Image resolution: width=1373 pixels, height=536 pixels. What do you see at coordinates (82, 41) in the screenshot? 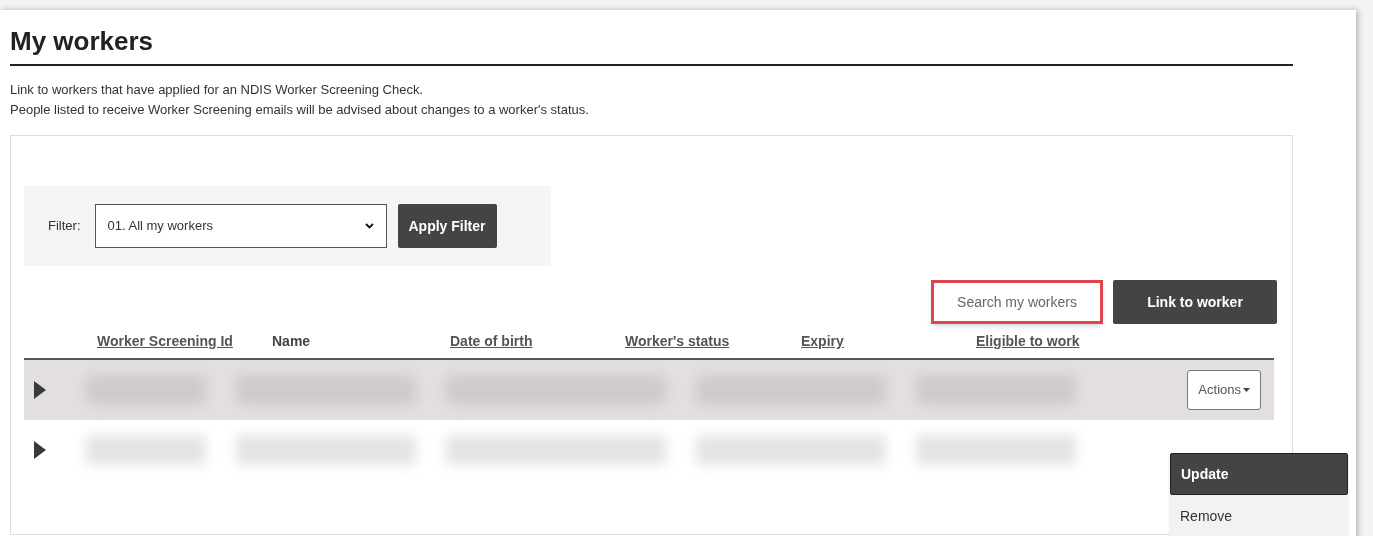
I see `page-title: My workers` at bounding box center [82, 41].